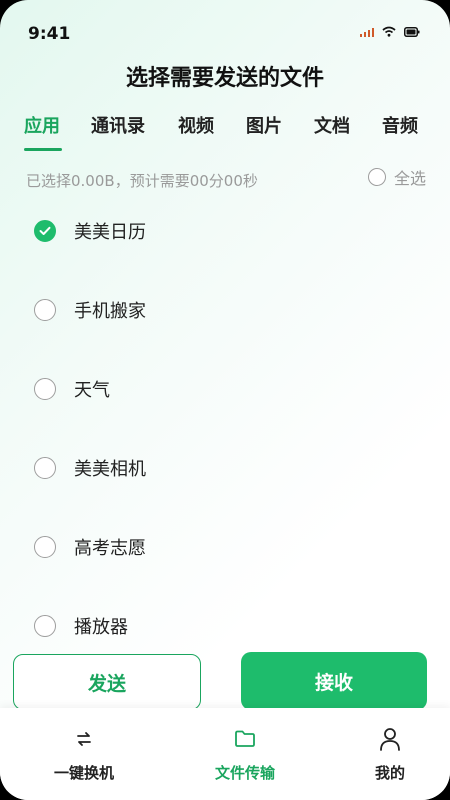 This screenshot has height=800, width=450. Describe the element at coordinates (225, 231) in the screenshot. I see `list-item: 美美日历` at that location.